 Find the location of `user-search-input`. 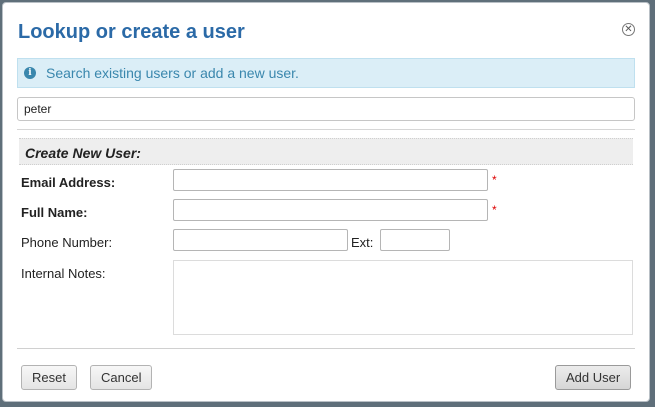

user-search-input is located at coordinates (326, 109).